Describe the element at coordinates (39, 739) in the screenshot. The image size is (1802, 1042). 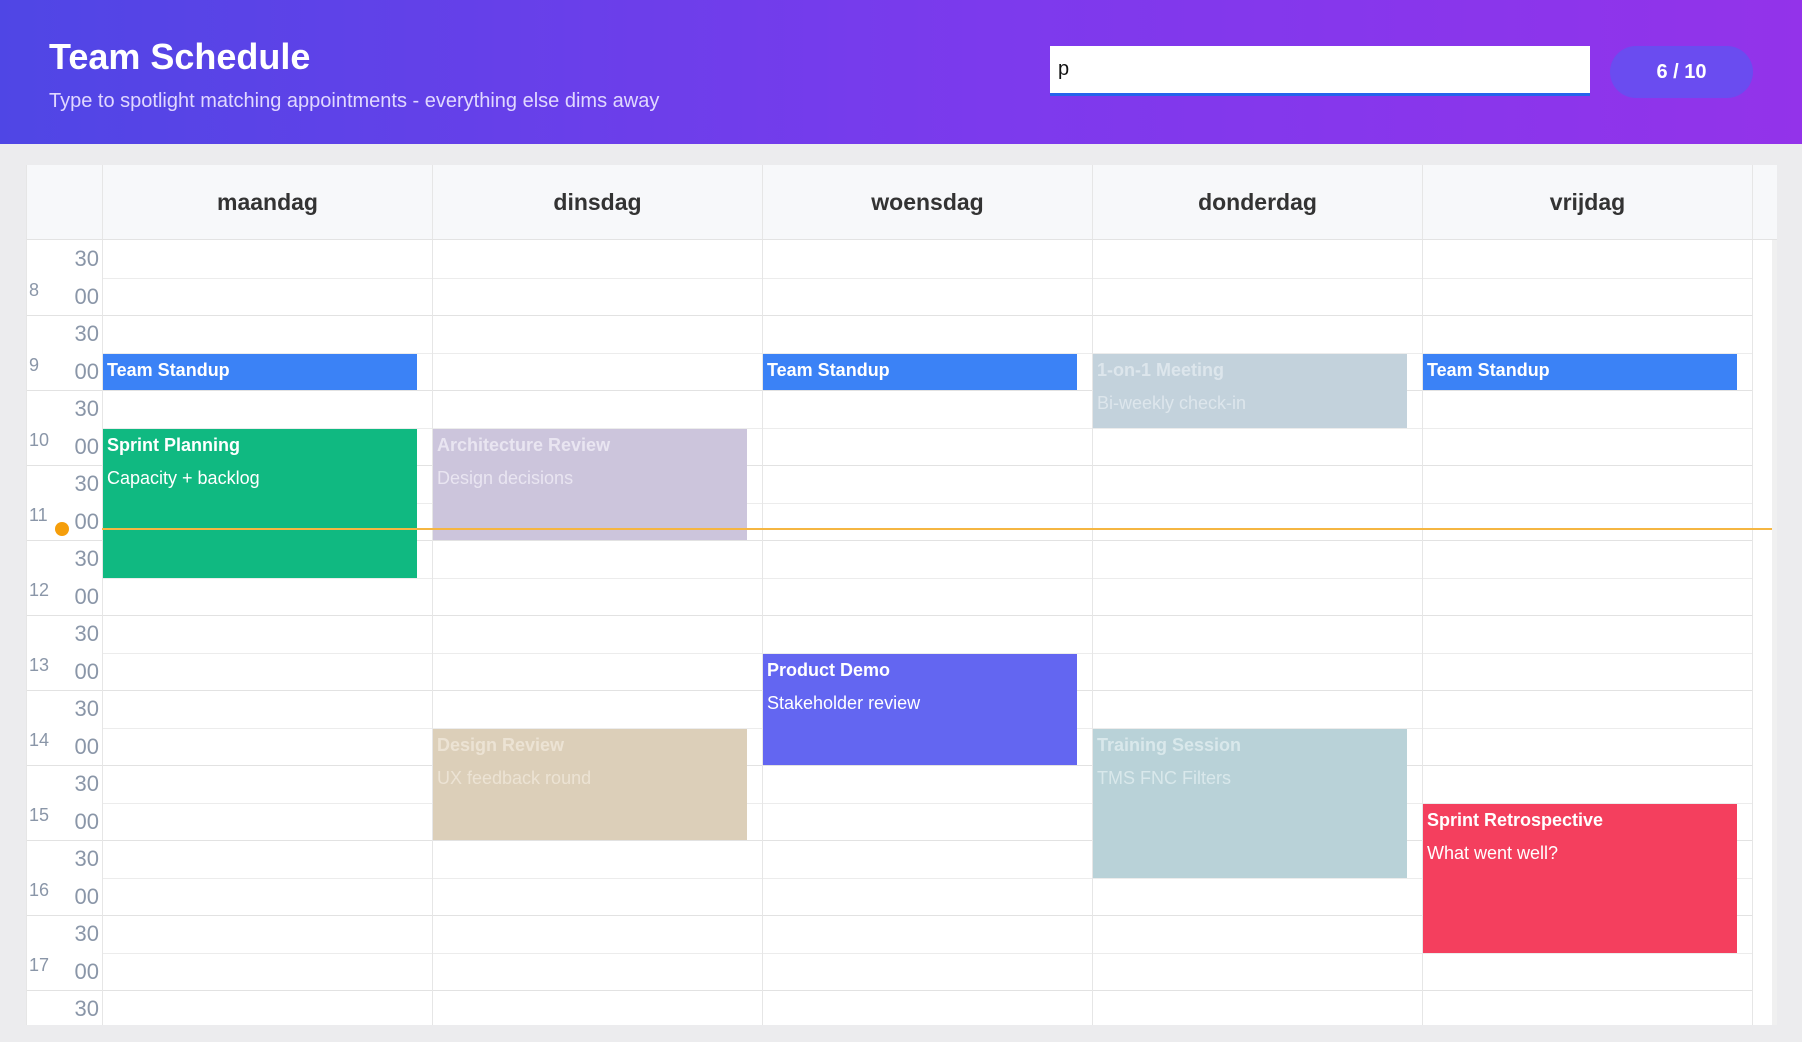
I see `time-hour-label: 14` at that location.